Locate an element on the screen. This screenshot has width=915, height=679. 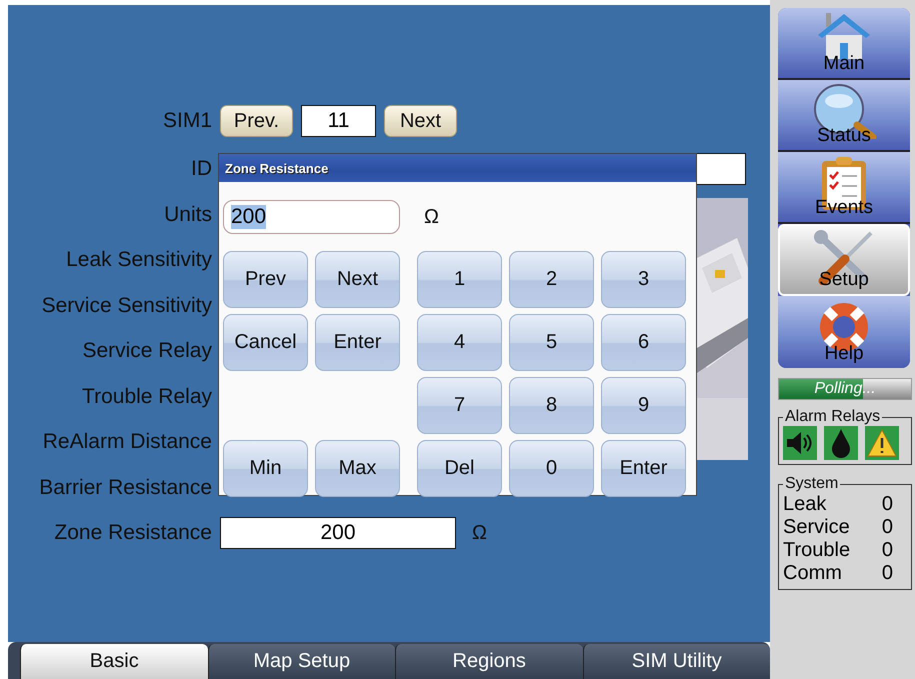
key-button: Cancel is located at coordinates (265, 342).